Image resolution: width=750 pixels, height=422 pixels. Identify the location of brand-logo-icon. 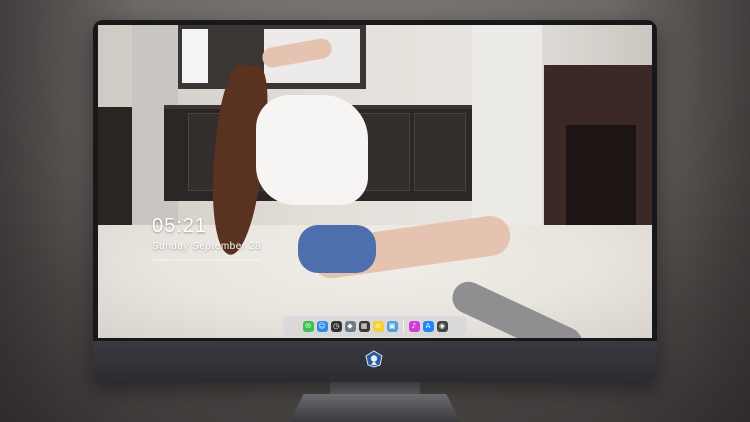
(374, 359).